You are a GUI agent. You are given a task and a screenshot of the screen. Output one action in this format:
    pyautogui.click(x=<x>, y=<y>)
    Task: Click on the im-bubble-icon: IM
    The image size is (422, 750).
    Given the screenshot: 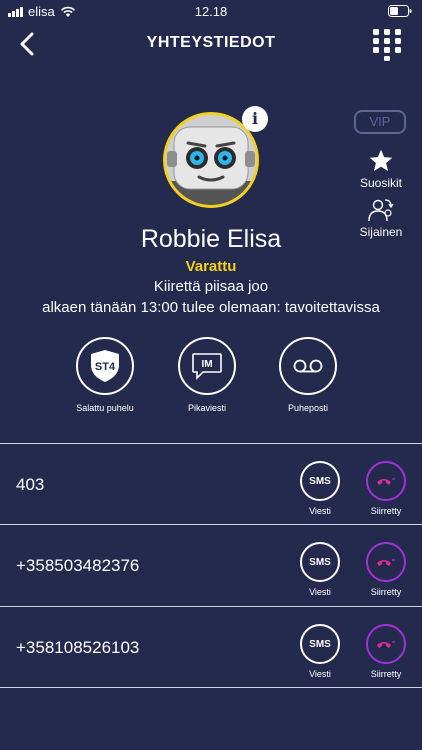 What is the action you would take?
    pyautogui.click(x=207, y=366)
    